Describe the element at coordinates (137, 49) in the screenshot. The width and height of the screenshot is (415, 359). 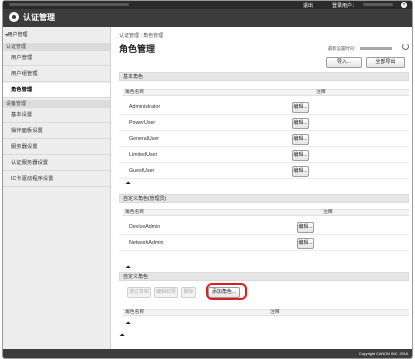
I see `page-title: 角色管理` at that location.